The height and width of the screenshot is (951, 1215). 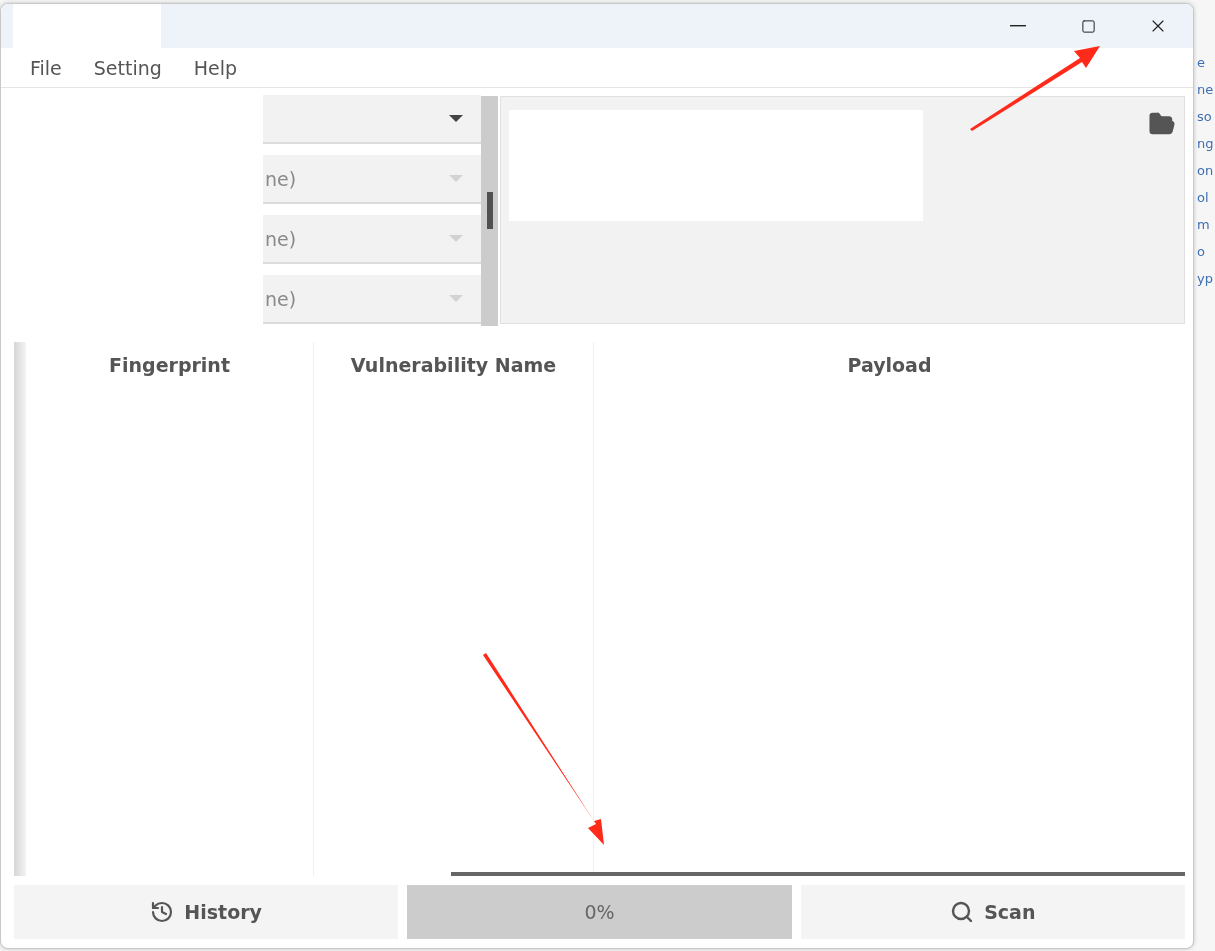 What do you see at coordinates (1088, 26) in the screenshot?
I see `maximize-icon` at bounding box center [1088, 26].